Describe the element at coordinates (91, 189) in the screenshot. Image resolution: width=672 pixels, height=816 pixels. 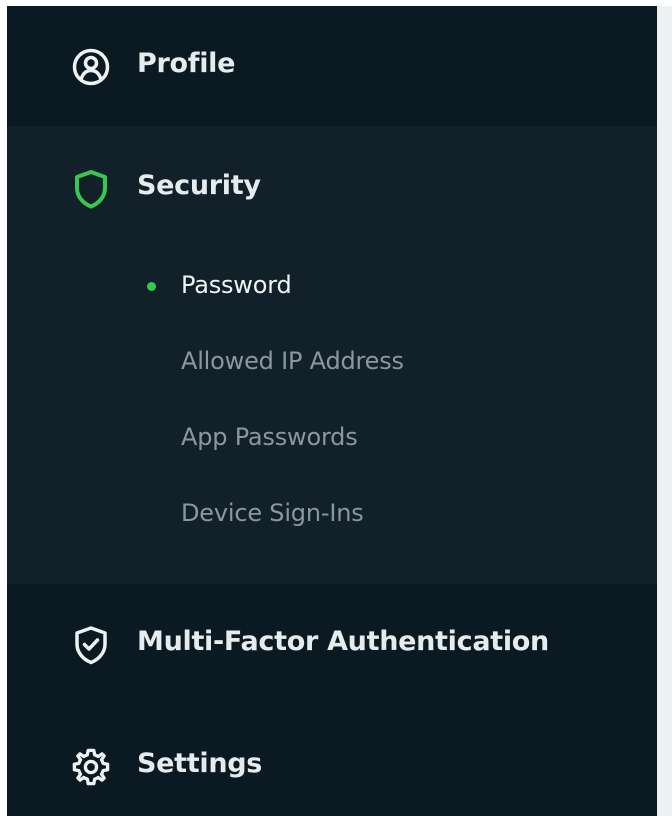
I see `shield-icon` at that location.